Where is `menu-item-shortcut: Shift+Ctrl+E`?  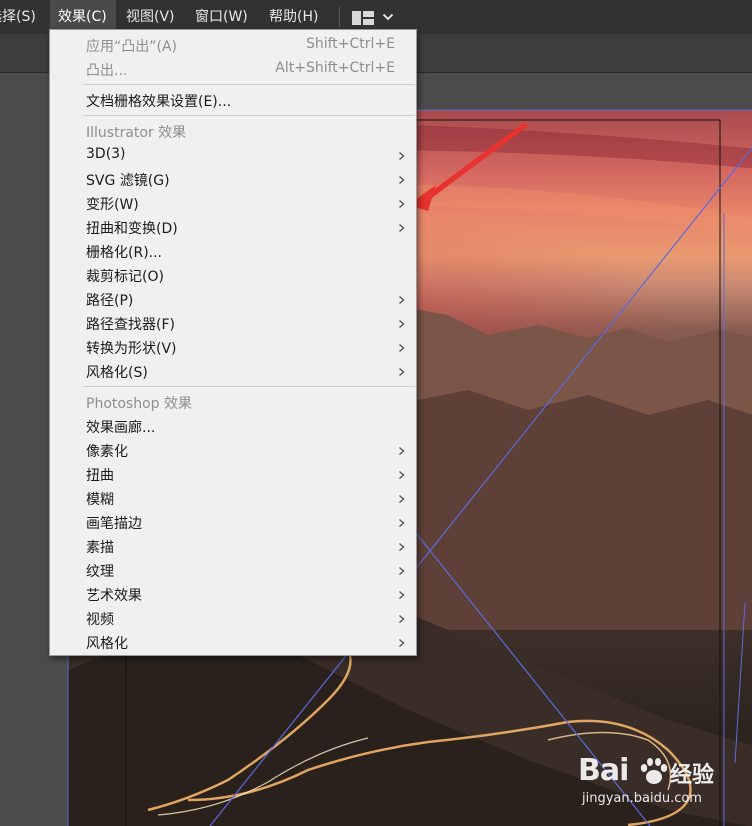
menu-item-shortcut: Shift+Ctrl+E is located at coordinates (350, 44).